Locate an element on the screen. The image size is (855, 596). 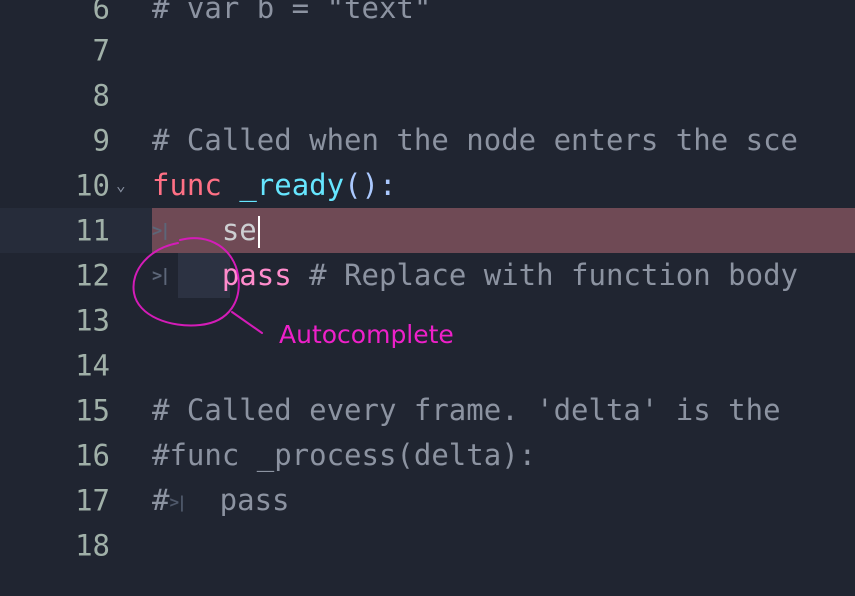
line-number: 11 is located at coordinates (92, 230).